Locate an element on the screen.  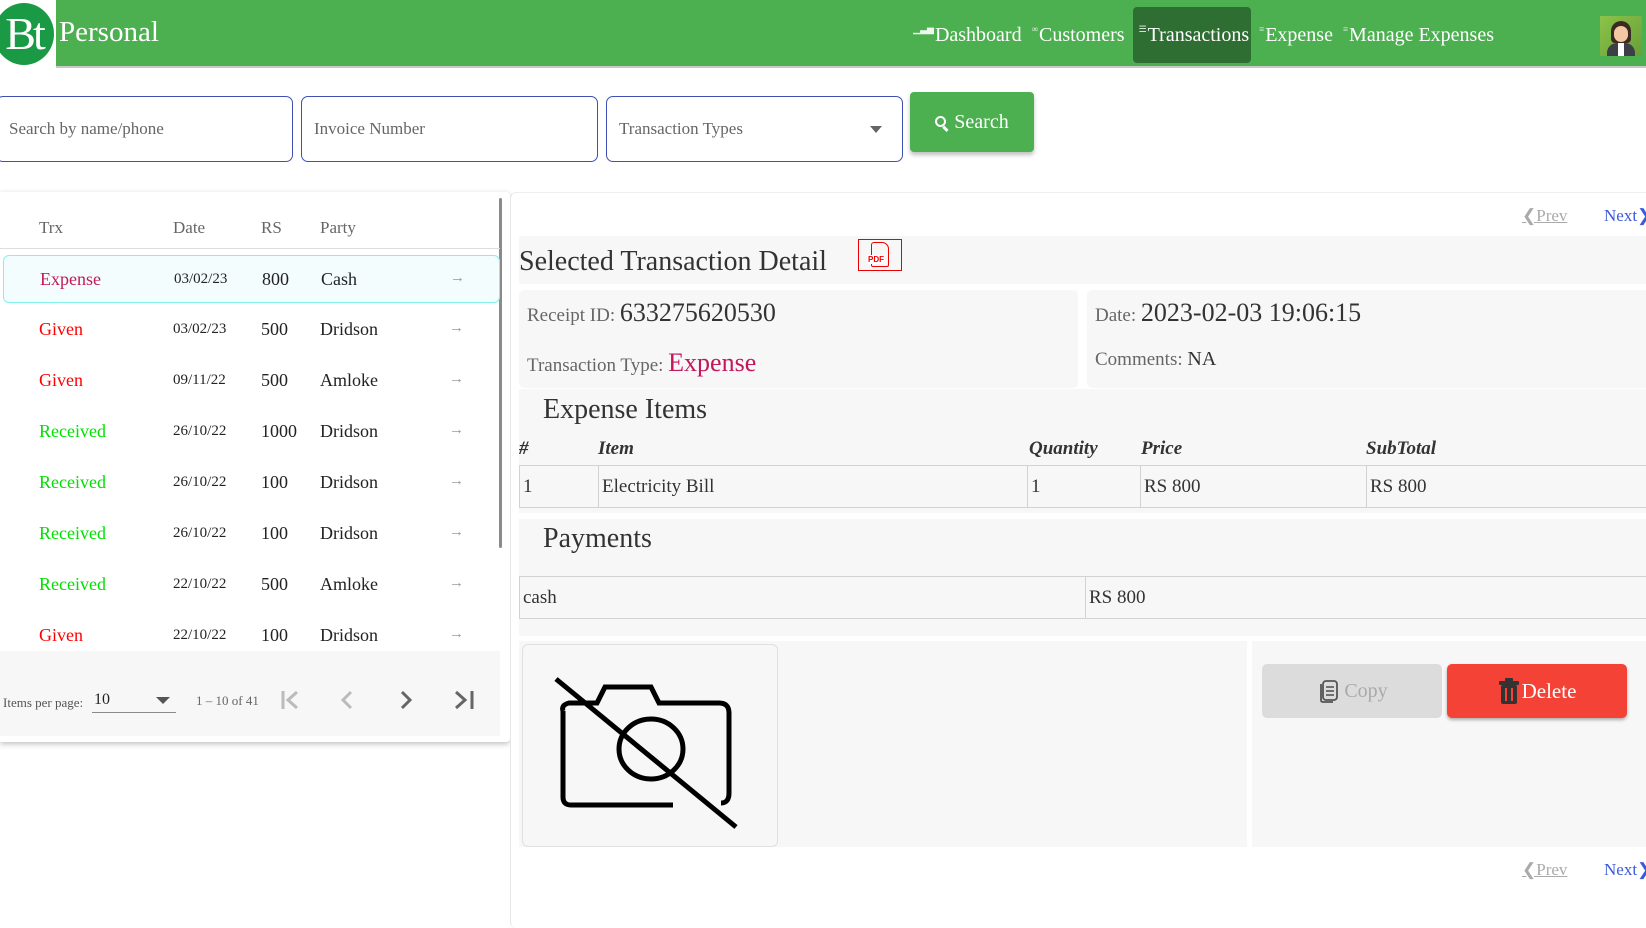
logo-mark: Bt is located at coordinates (27, 34).